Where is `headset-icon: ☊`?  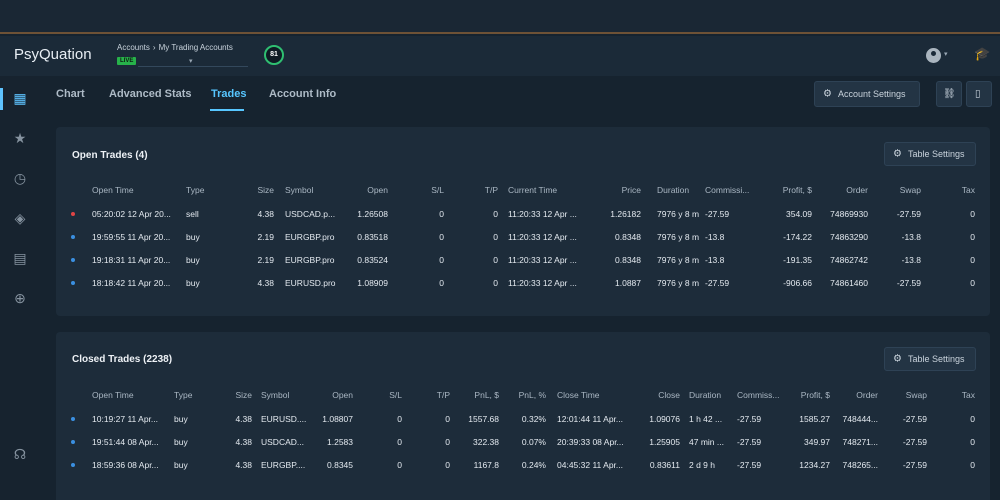 headset-icon: ☊ is located at coordinates (20, 454).